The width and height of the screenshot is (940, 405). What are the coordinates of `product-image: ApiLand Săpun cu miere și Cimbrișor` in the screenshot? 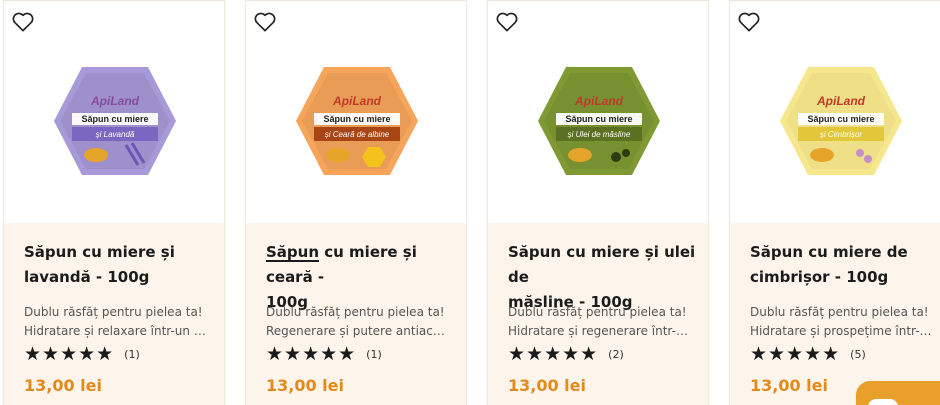 It's located at (841, 121).